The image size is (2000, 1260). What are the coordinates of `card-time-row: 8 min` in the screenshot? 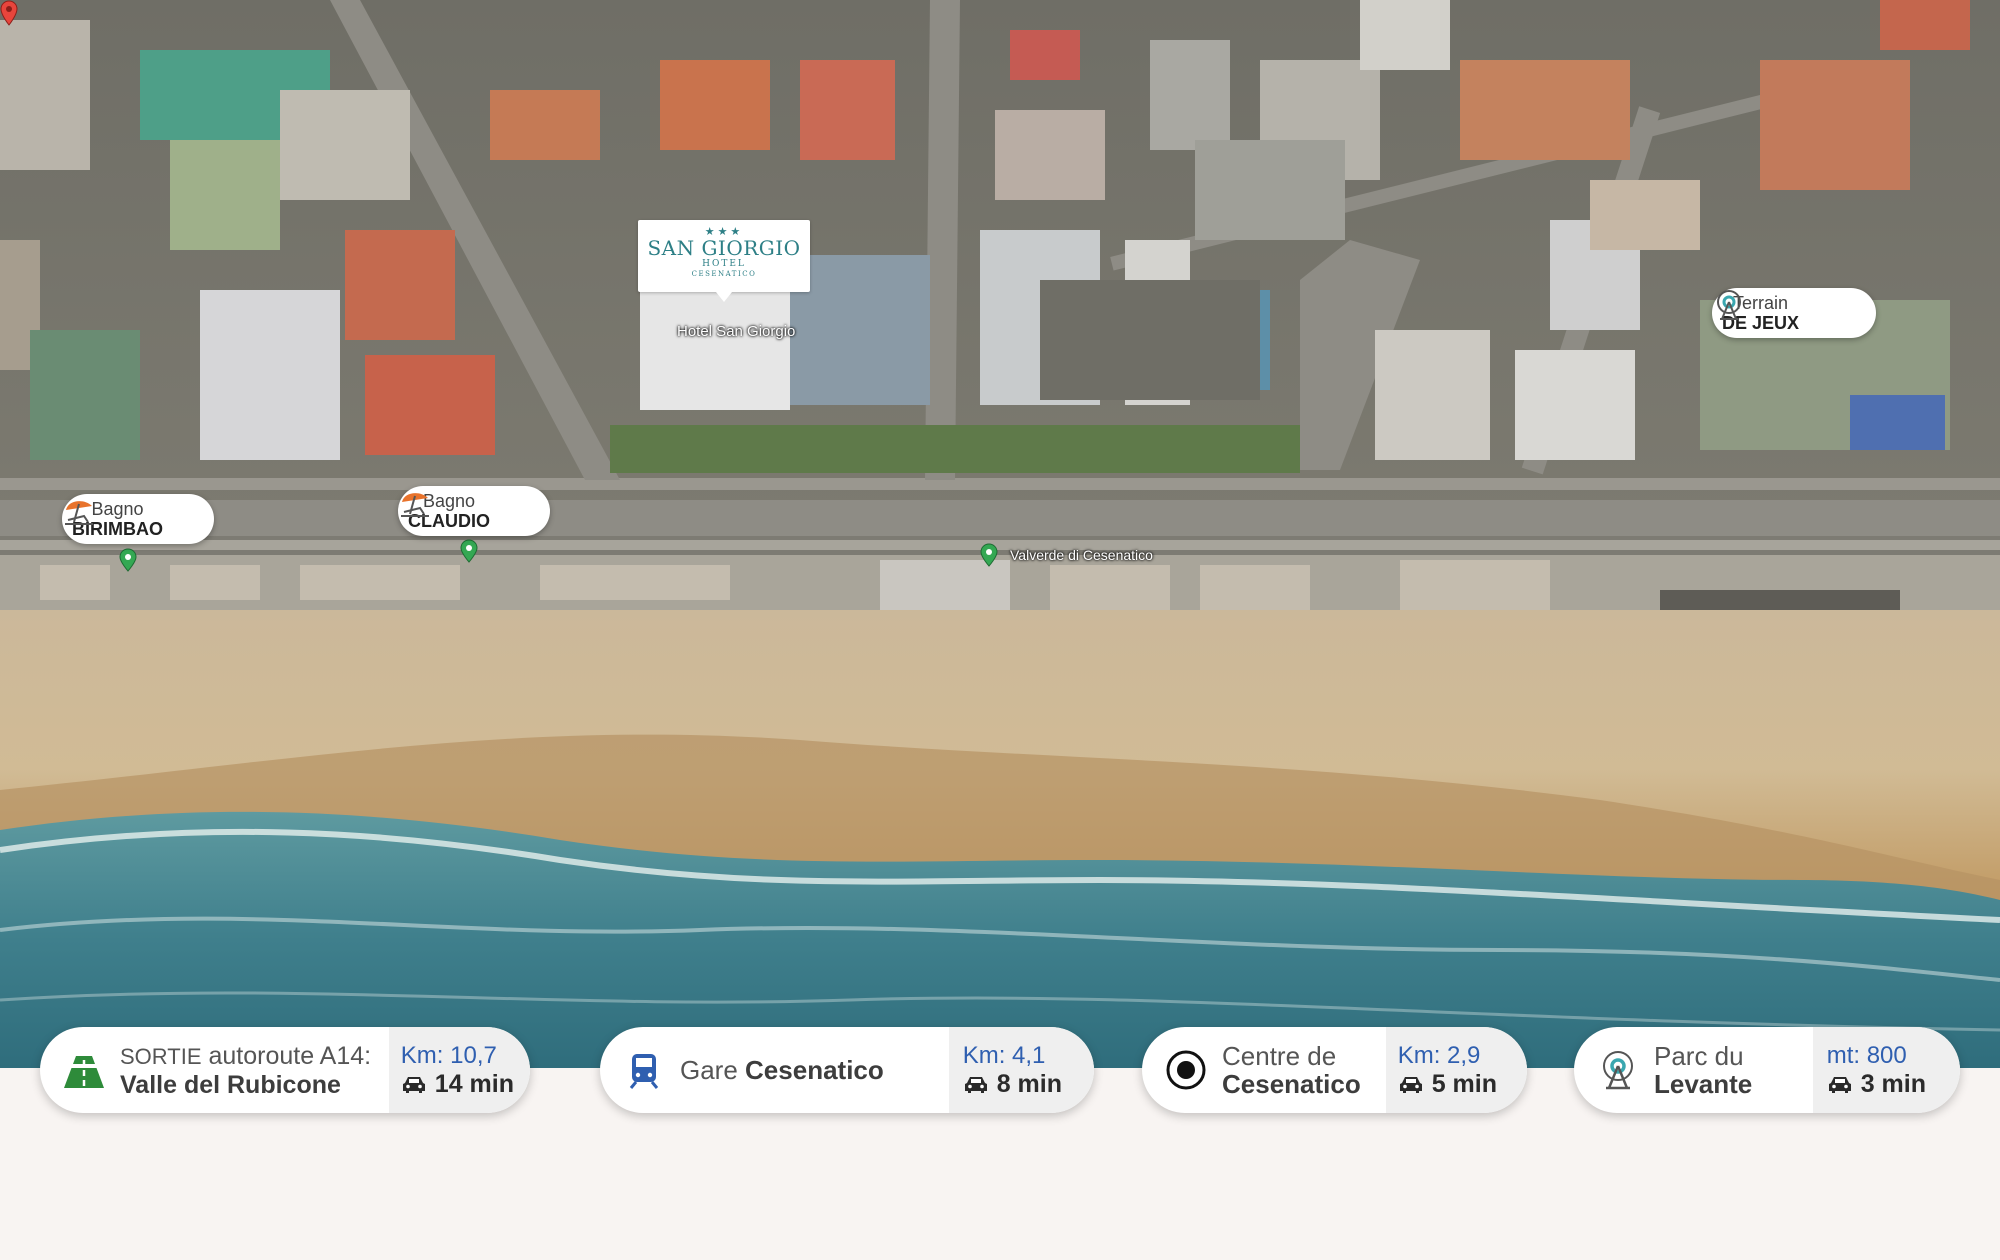 It's located at (1012, 1084).